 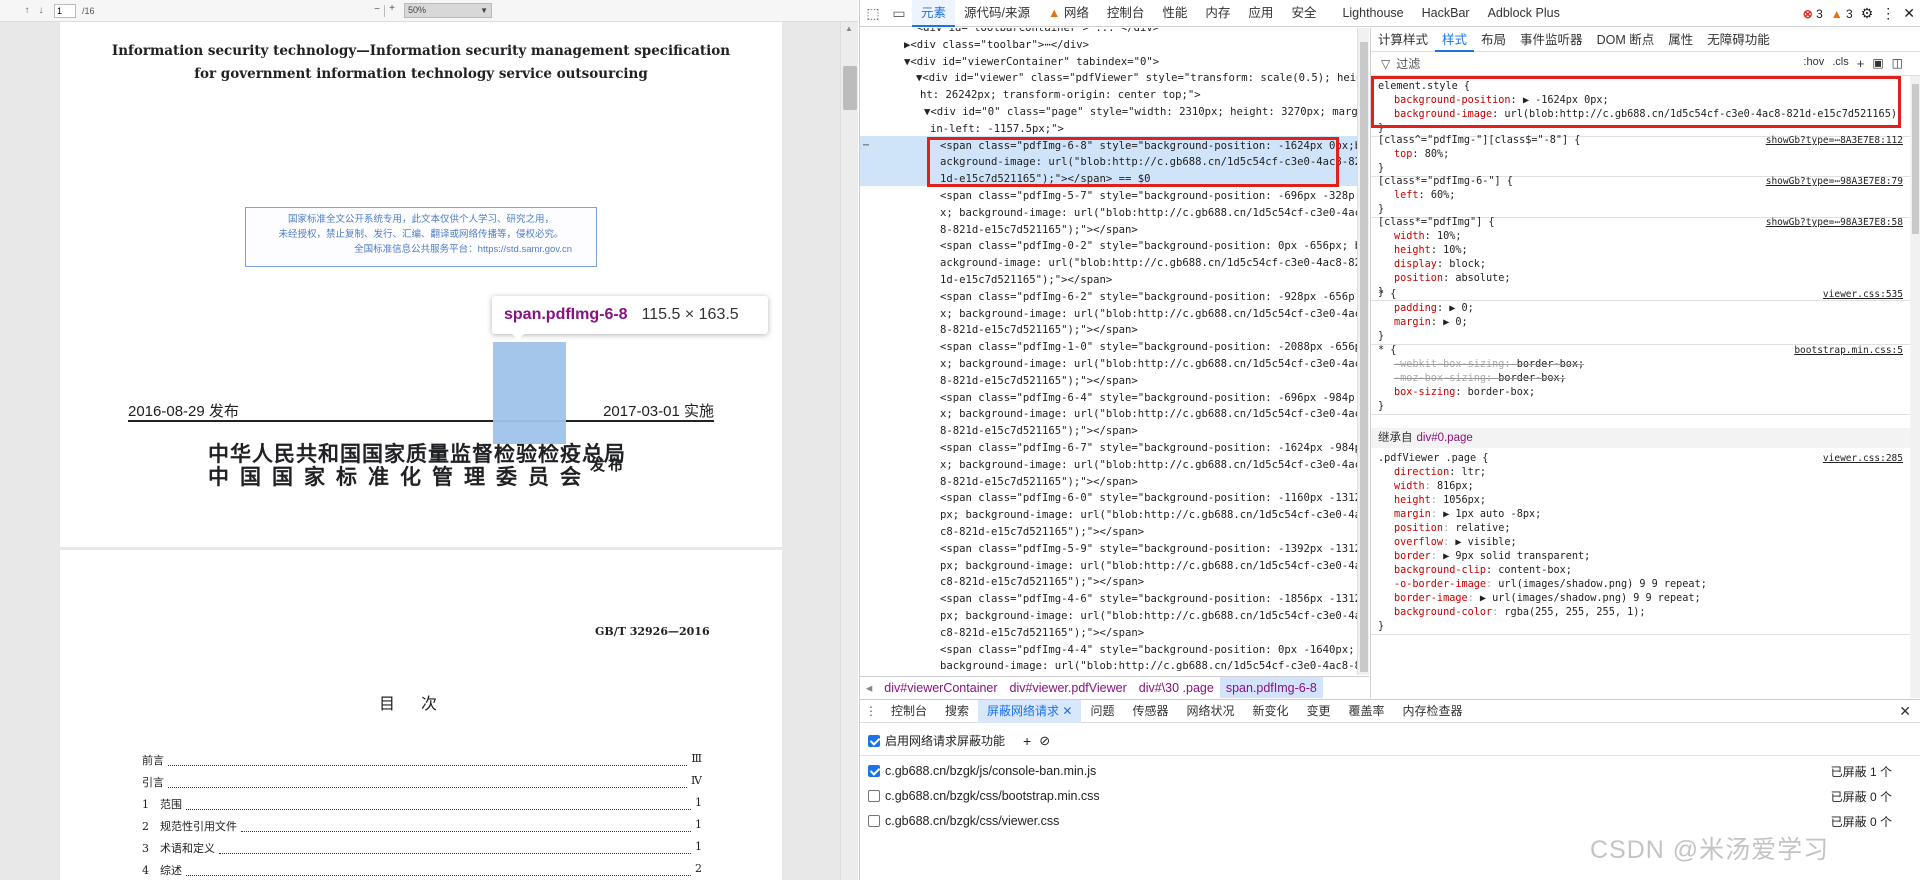 What do you see at coordinates (940, 687) in the screenshot?
I see `breadcrumb-item: div#viewerContainer` at bounding box center [940, 687].